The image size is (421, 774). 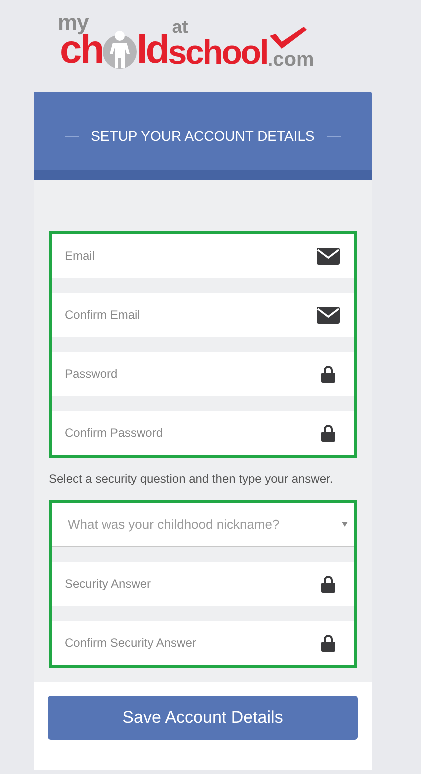 I want to click on check-mark-icon, so click(x=288, y=38).